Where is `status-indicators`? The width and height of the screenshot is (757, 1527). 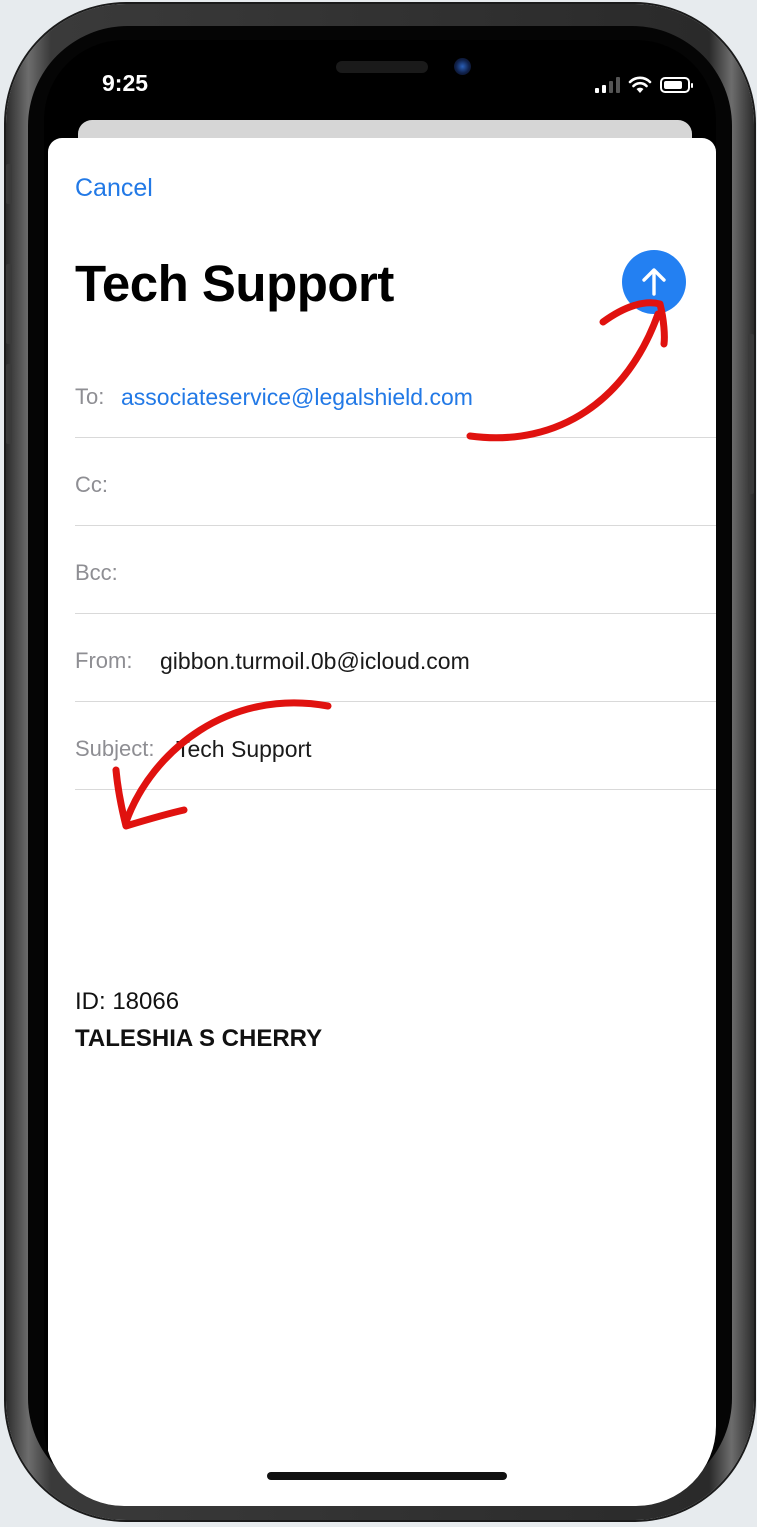
status-indicators is located at coordinates (644, 85).